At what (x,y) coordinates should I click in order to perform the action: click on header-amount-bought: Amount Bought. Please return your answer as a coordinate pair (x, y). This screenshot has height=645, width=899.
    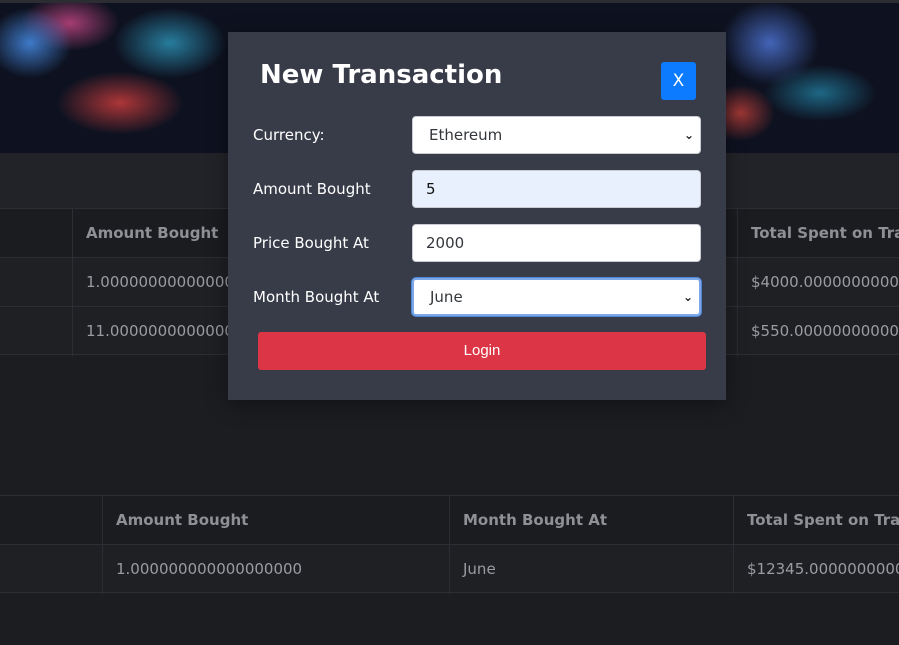
    Looking at the image, I should click on (275, 520).